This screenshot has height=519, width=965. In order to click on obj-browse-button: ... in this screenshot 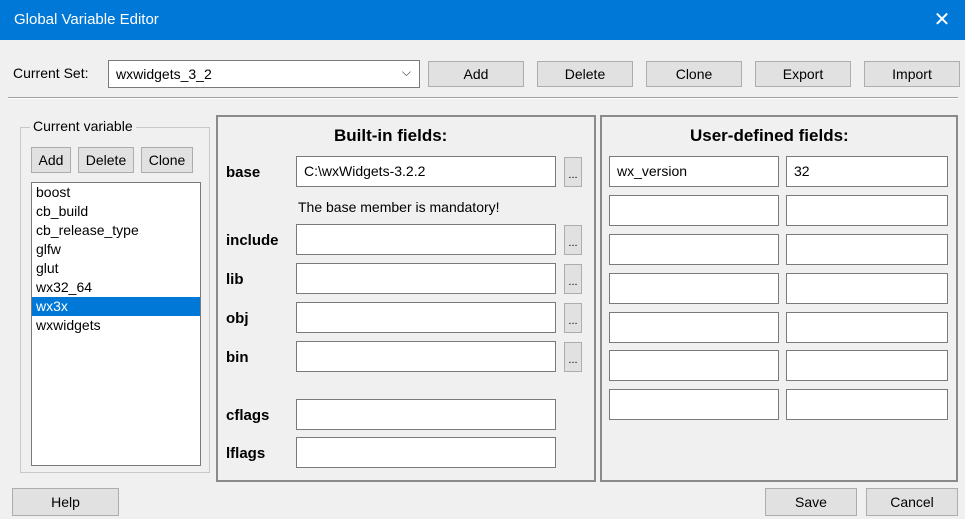, I will do `click(573, 318)`.